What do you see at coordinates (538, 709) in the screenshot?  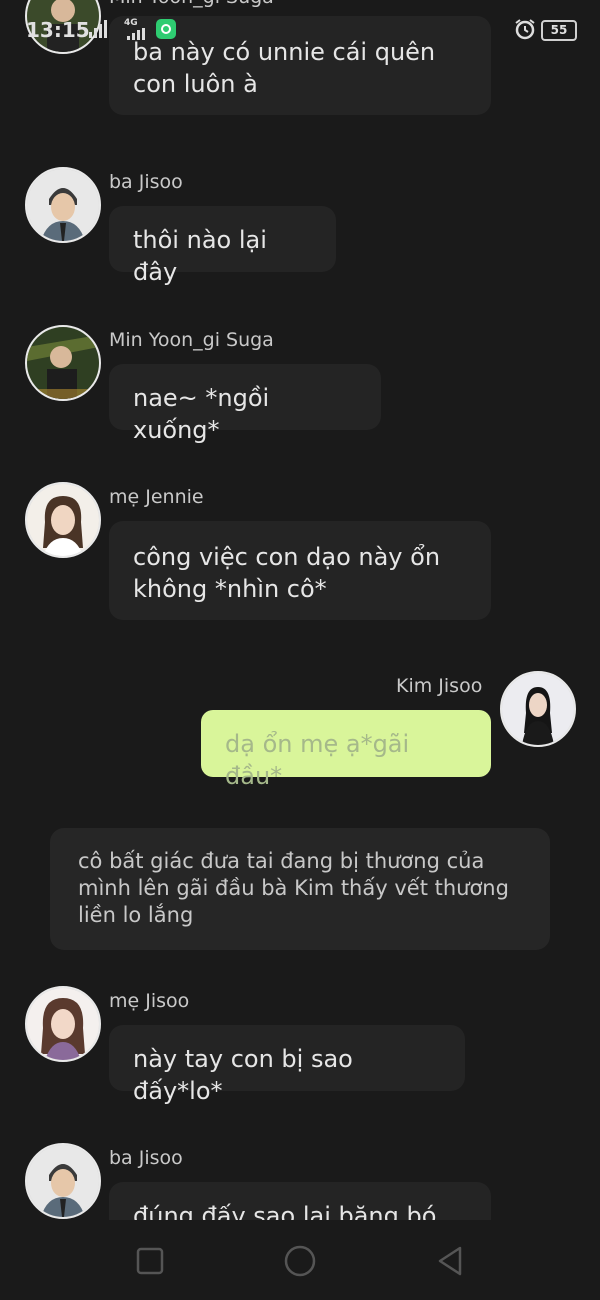 I see `avatar-kim-jisoo` at bounding box center [538, 709].